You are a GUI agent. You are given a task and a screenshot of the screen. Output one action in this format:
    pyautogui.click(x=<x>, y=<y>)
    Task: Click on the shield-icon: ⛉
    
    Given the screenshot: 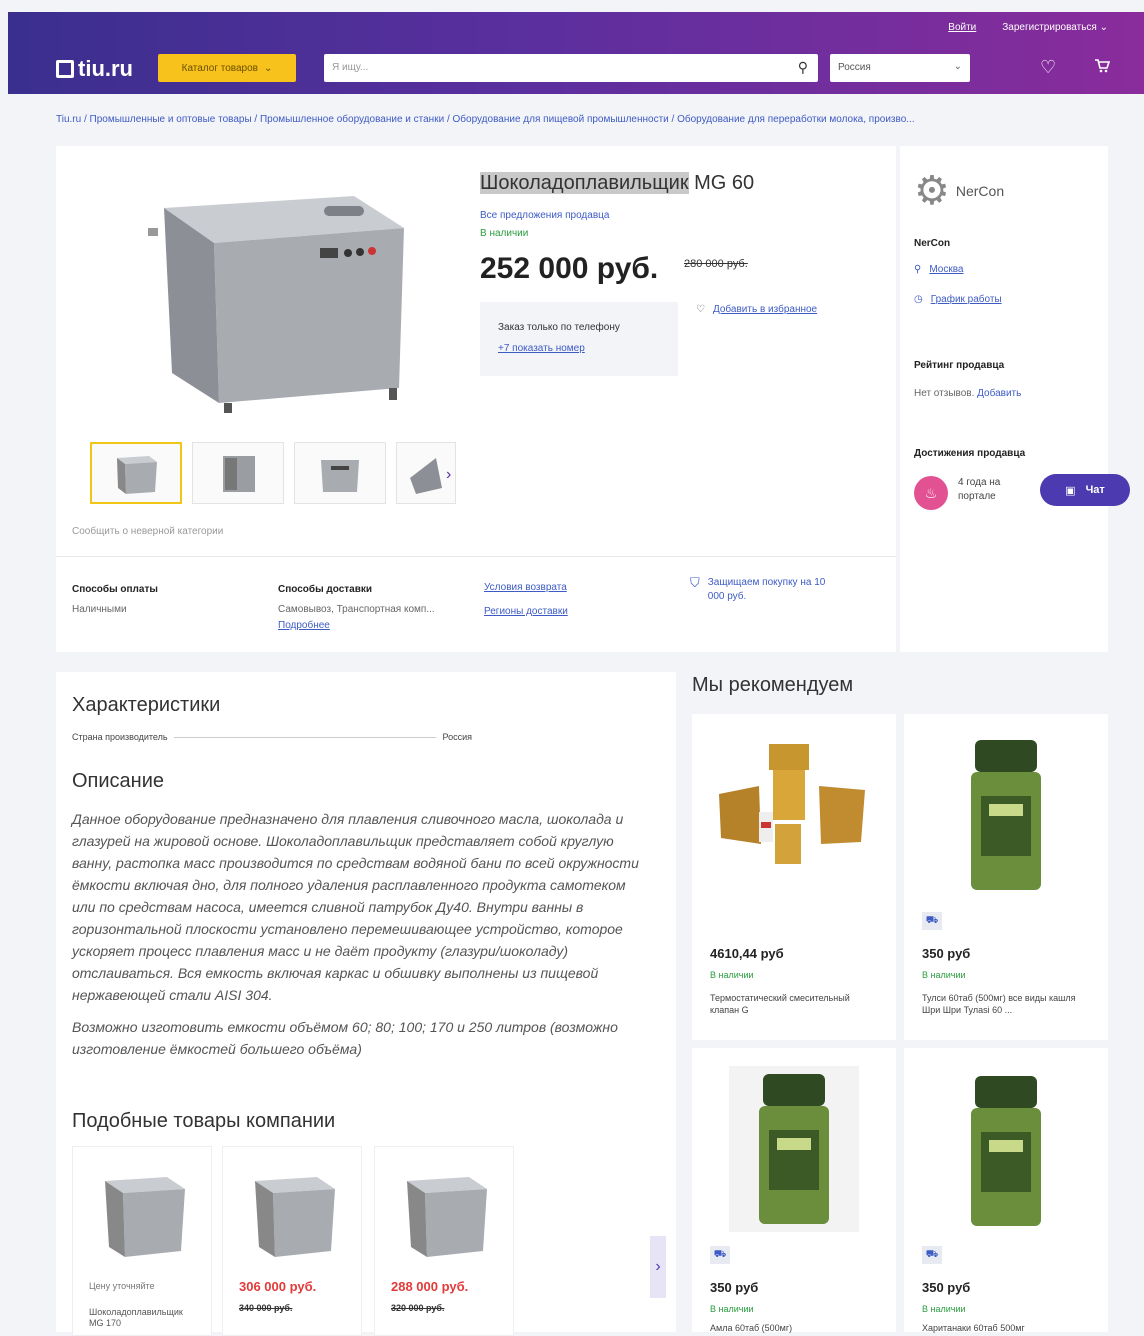 What is the action you would take?
    pyautogui.click(x=695, y=582)
    